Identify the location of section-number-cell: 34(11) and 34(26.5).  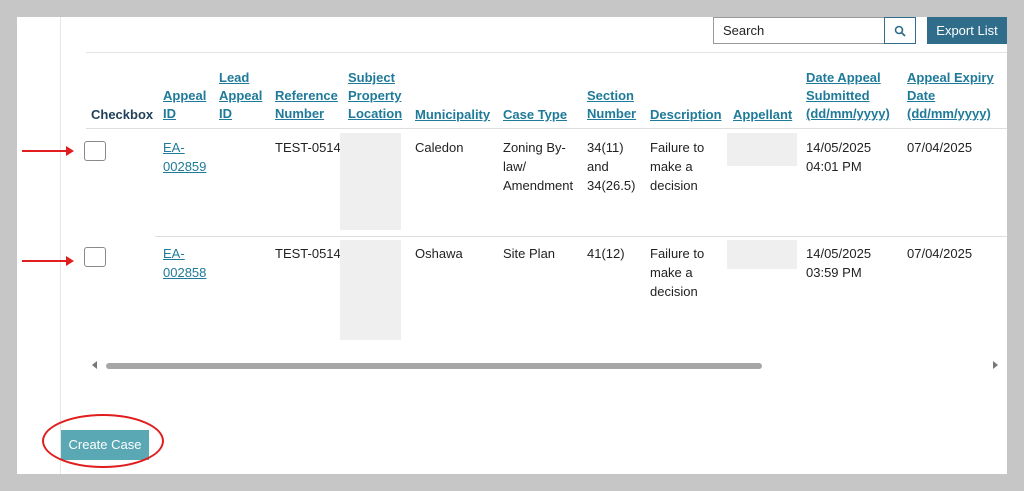
(611, 166).